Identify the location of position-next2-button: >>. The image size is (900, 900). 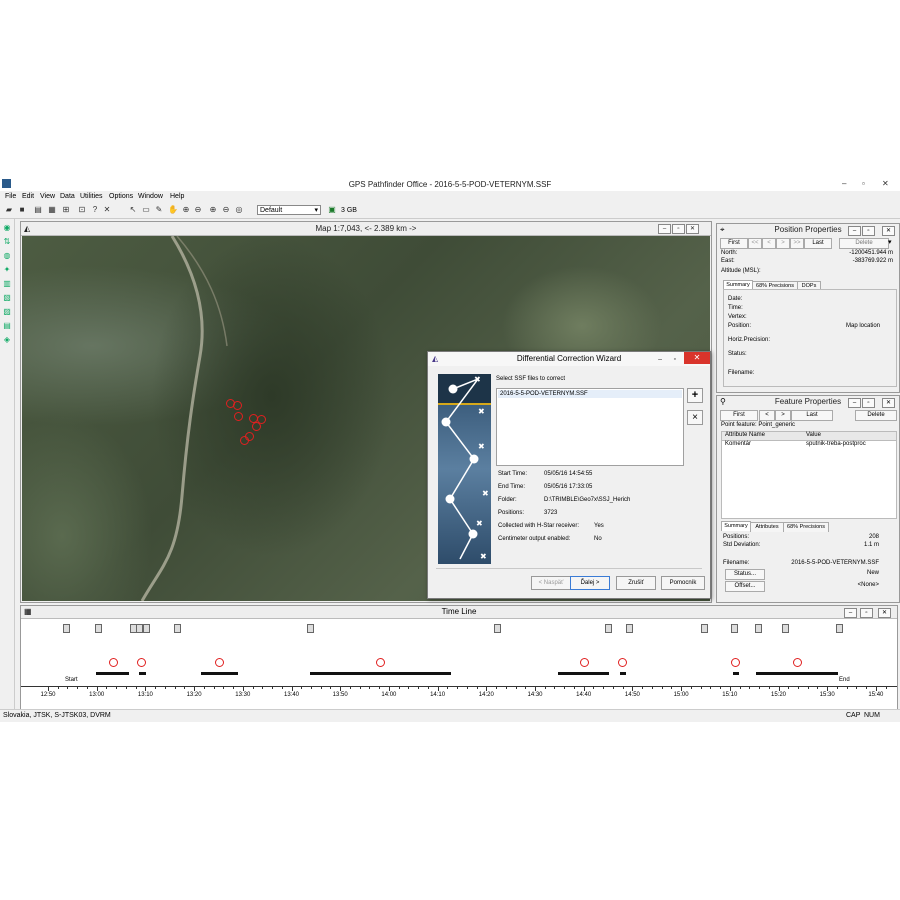
(797, 243).